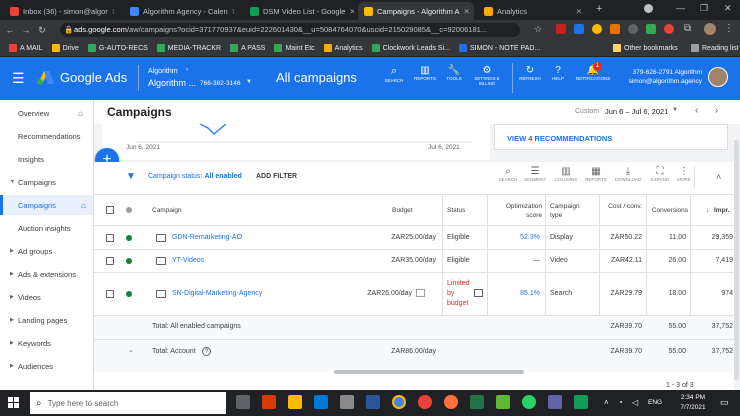  What do you see at coordinates (188, 48) in the screenshot?
I see `bookmark-item: MEDIA-TRACKR` at bounding box center [188, 48].